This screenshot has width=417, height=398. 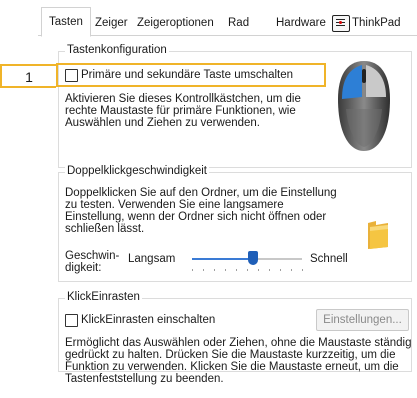 I want to click on swap-buttons-checkbox, so click(x=71, y=75).